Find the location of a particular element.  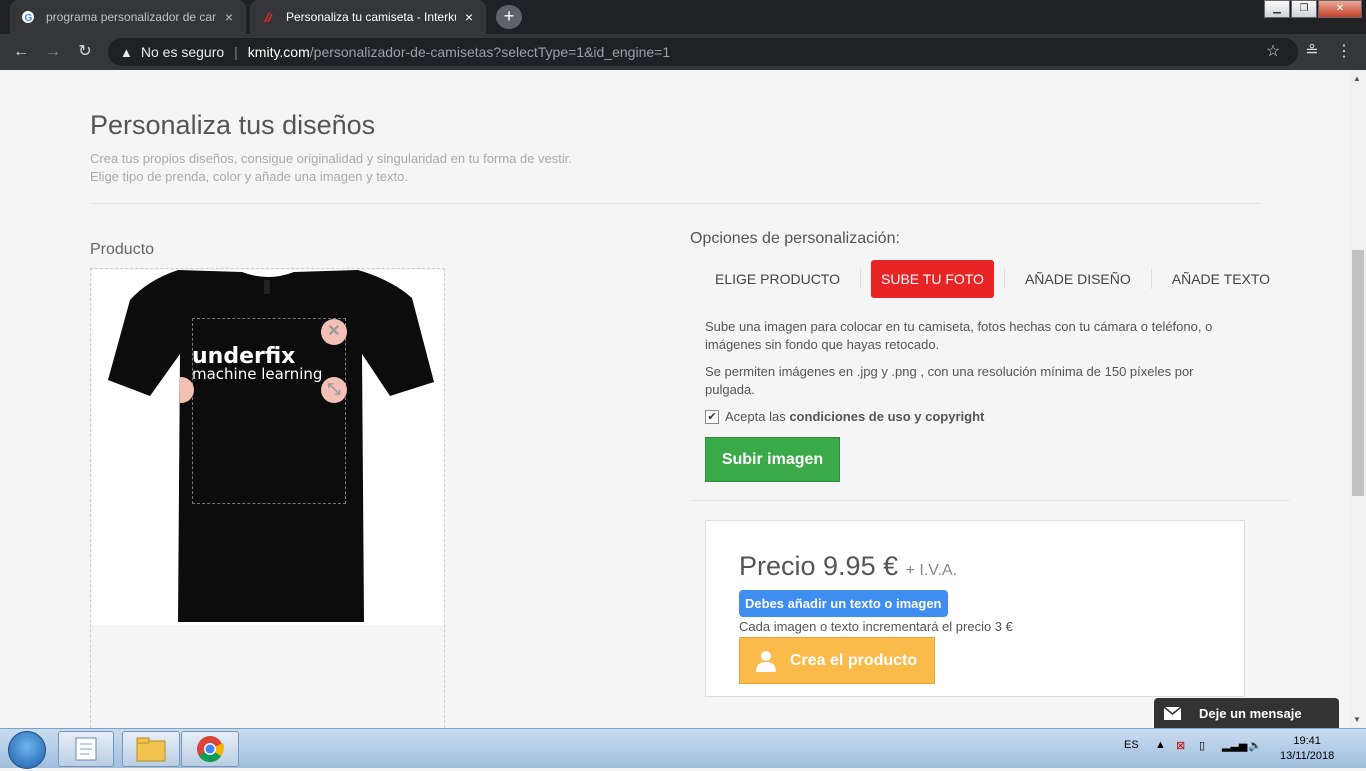

price-tax: + I.V.A. is located at coordinates (931, 570).